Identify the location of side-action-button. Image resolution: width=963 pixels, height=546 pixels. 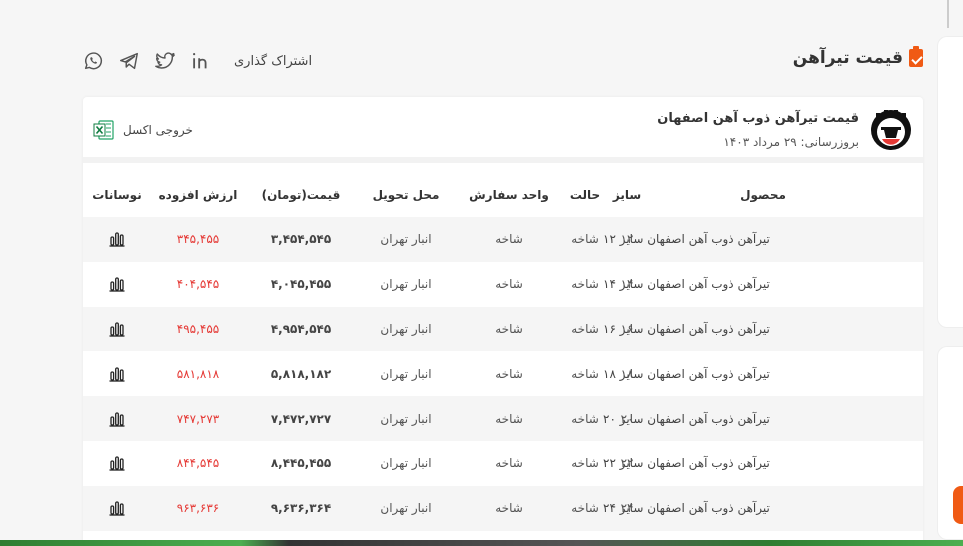
(958, 505).